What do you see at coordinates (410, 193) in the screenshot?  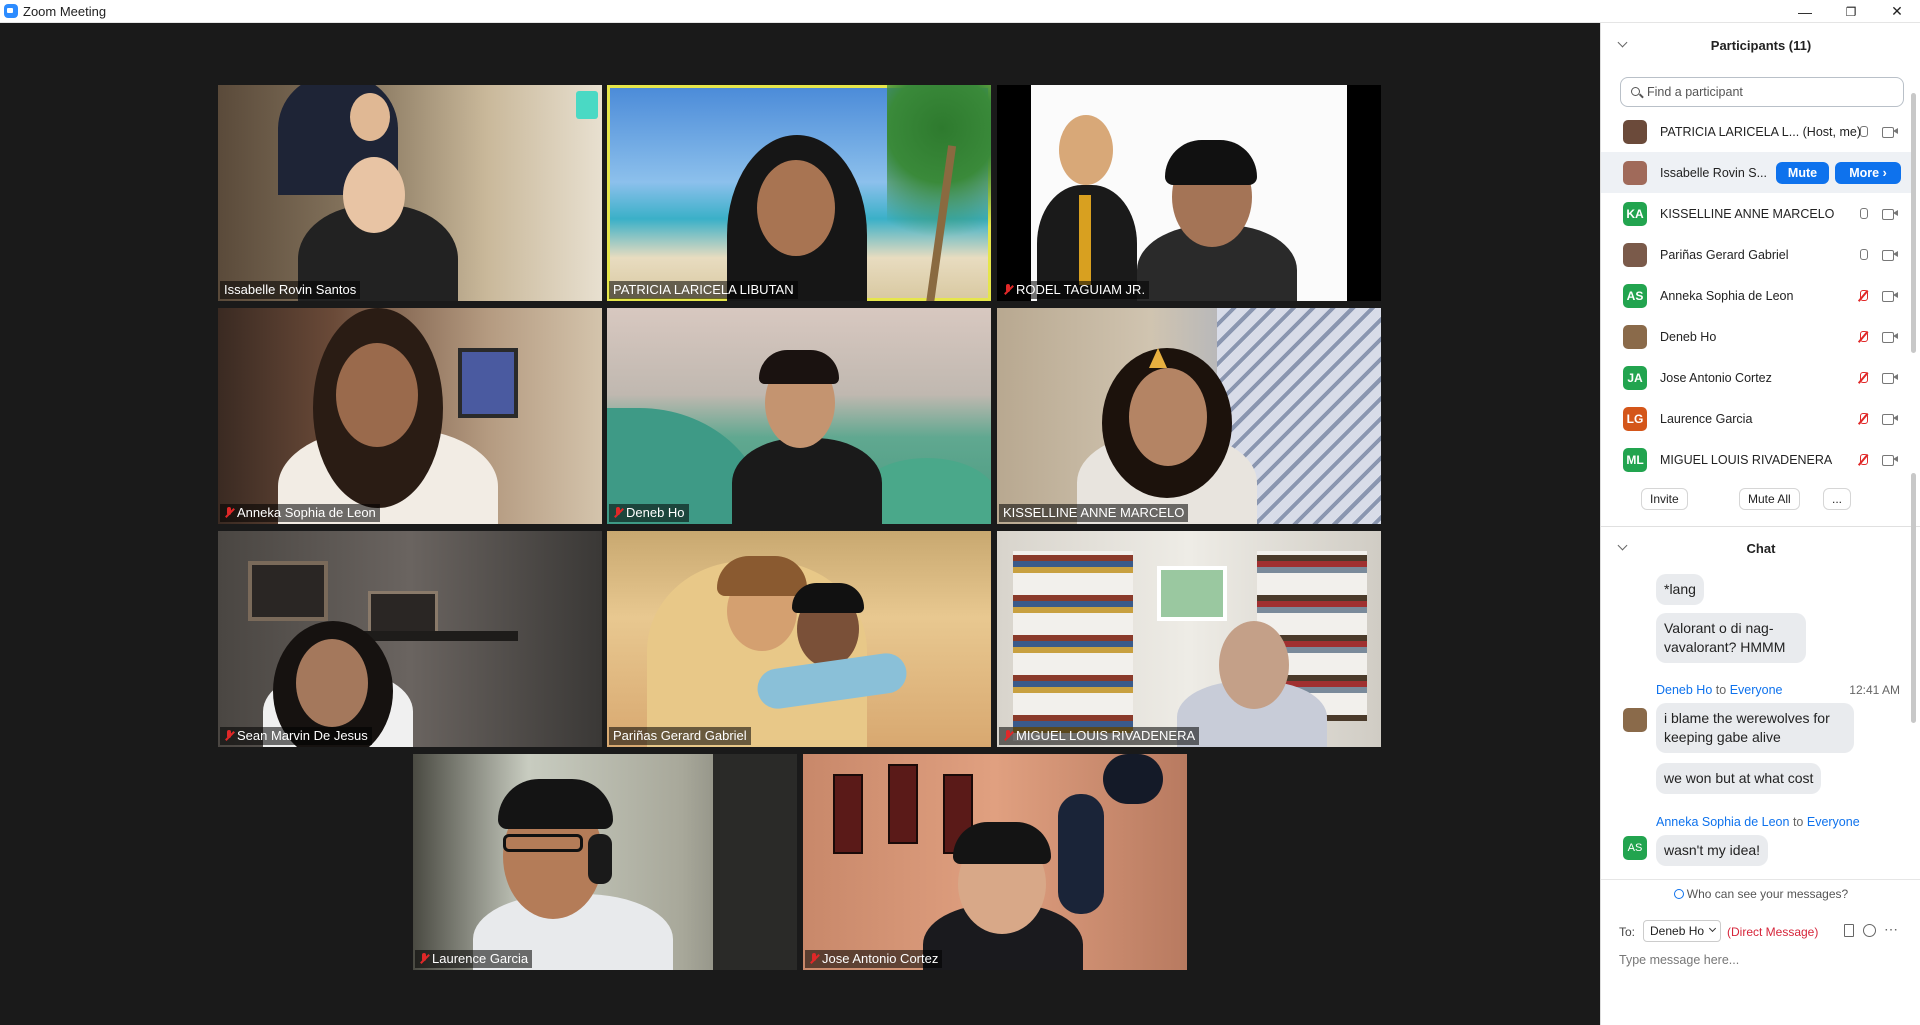 I see `video-tile: Issabelle Rovin Santos` at bounding box center [410, 193].